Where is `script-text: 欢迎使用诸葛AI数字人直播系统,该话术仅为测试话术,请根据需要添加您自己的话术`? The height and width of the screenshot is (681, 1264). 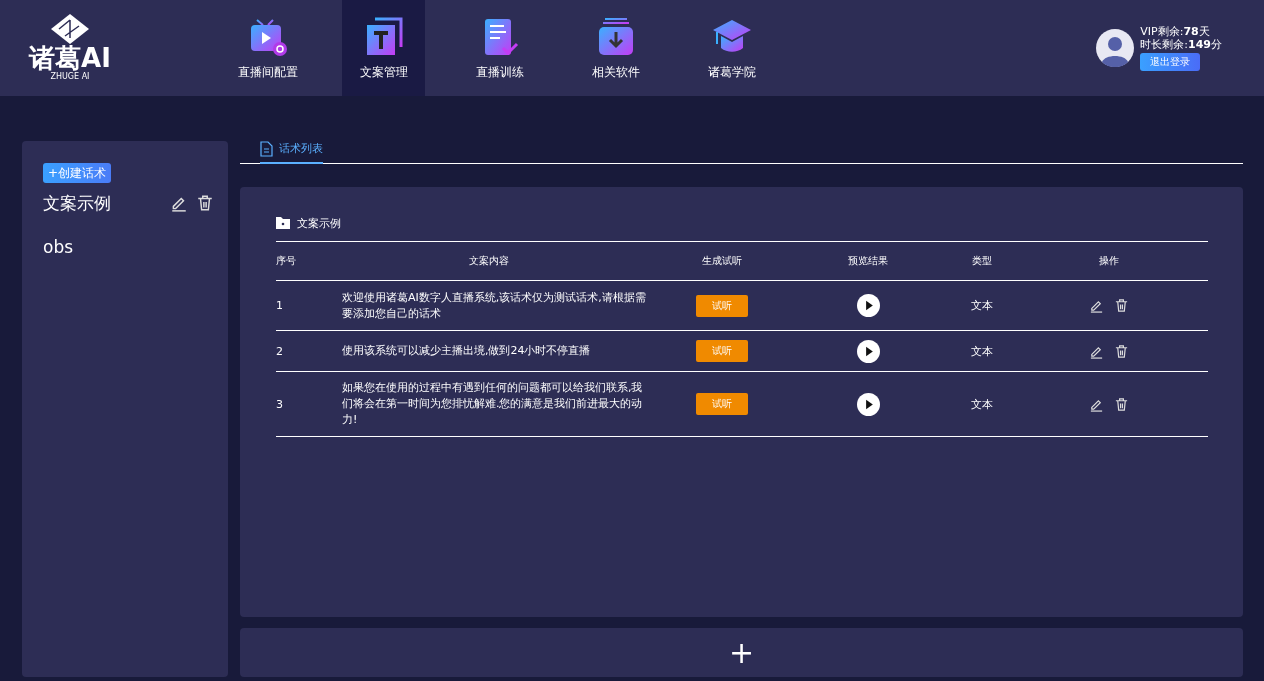
script-text: 欢迎使用诸葛AI数字人直播系统,该话术仅为测试话术,请根据需要添加您自己的话术 is located at coordinates (494, 305).